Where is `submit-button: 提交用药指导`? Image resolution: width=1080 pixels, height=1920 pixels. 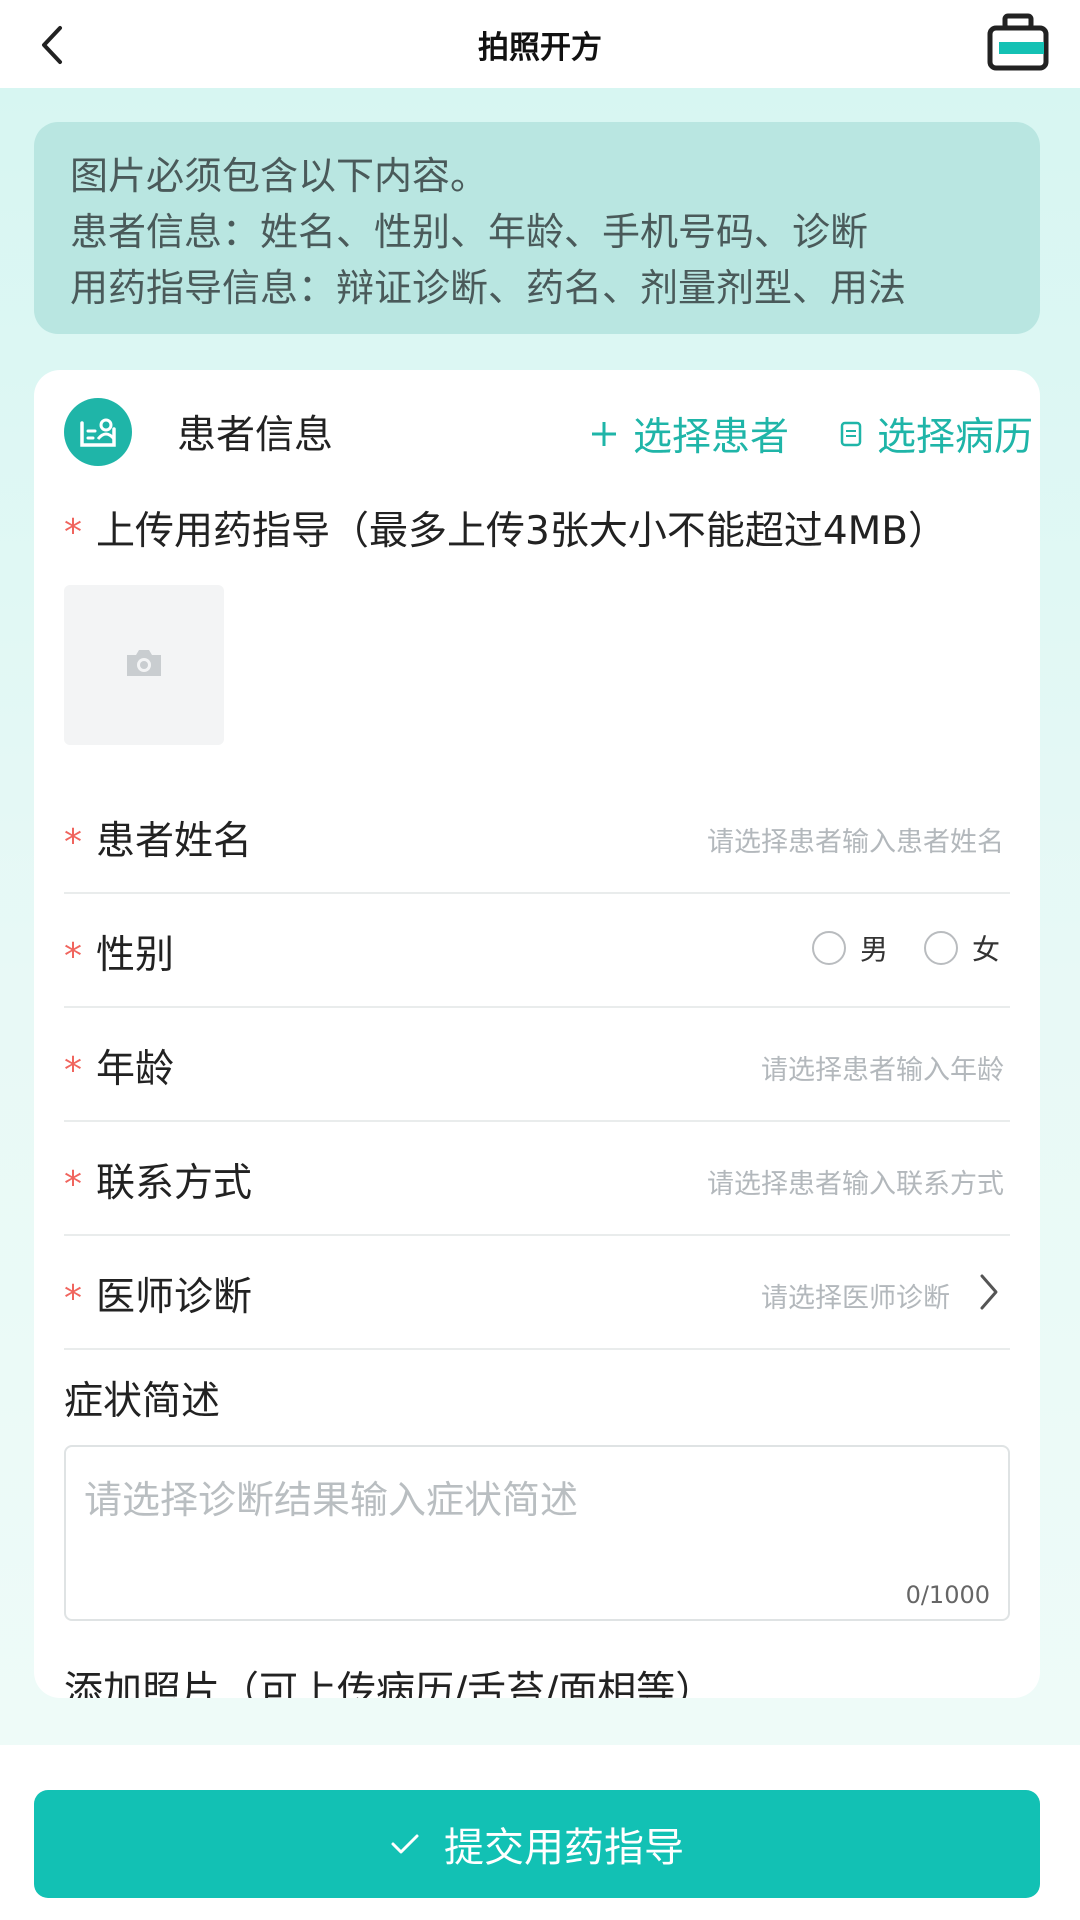
submit-button: 提交用药指导 is located at coordinates (537, 1844).